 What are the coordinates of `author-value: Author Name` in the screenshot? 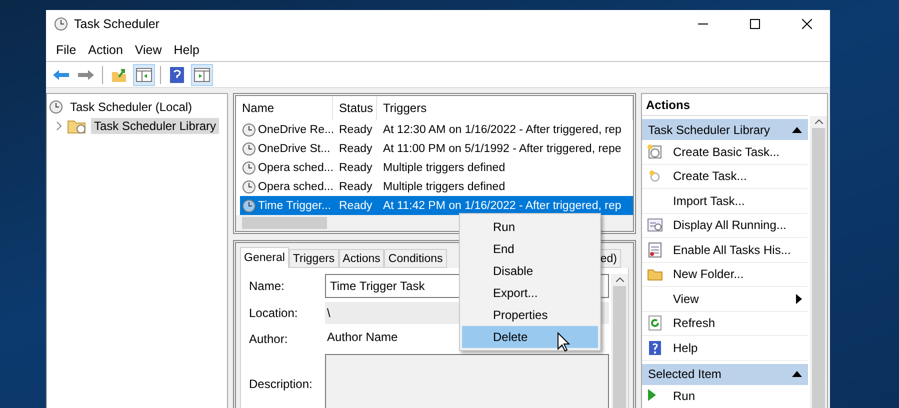 It's located at (362, 337).